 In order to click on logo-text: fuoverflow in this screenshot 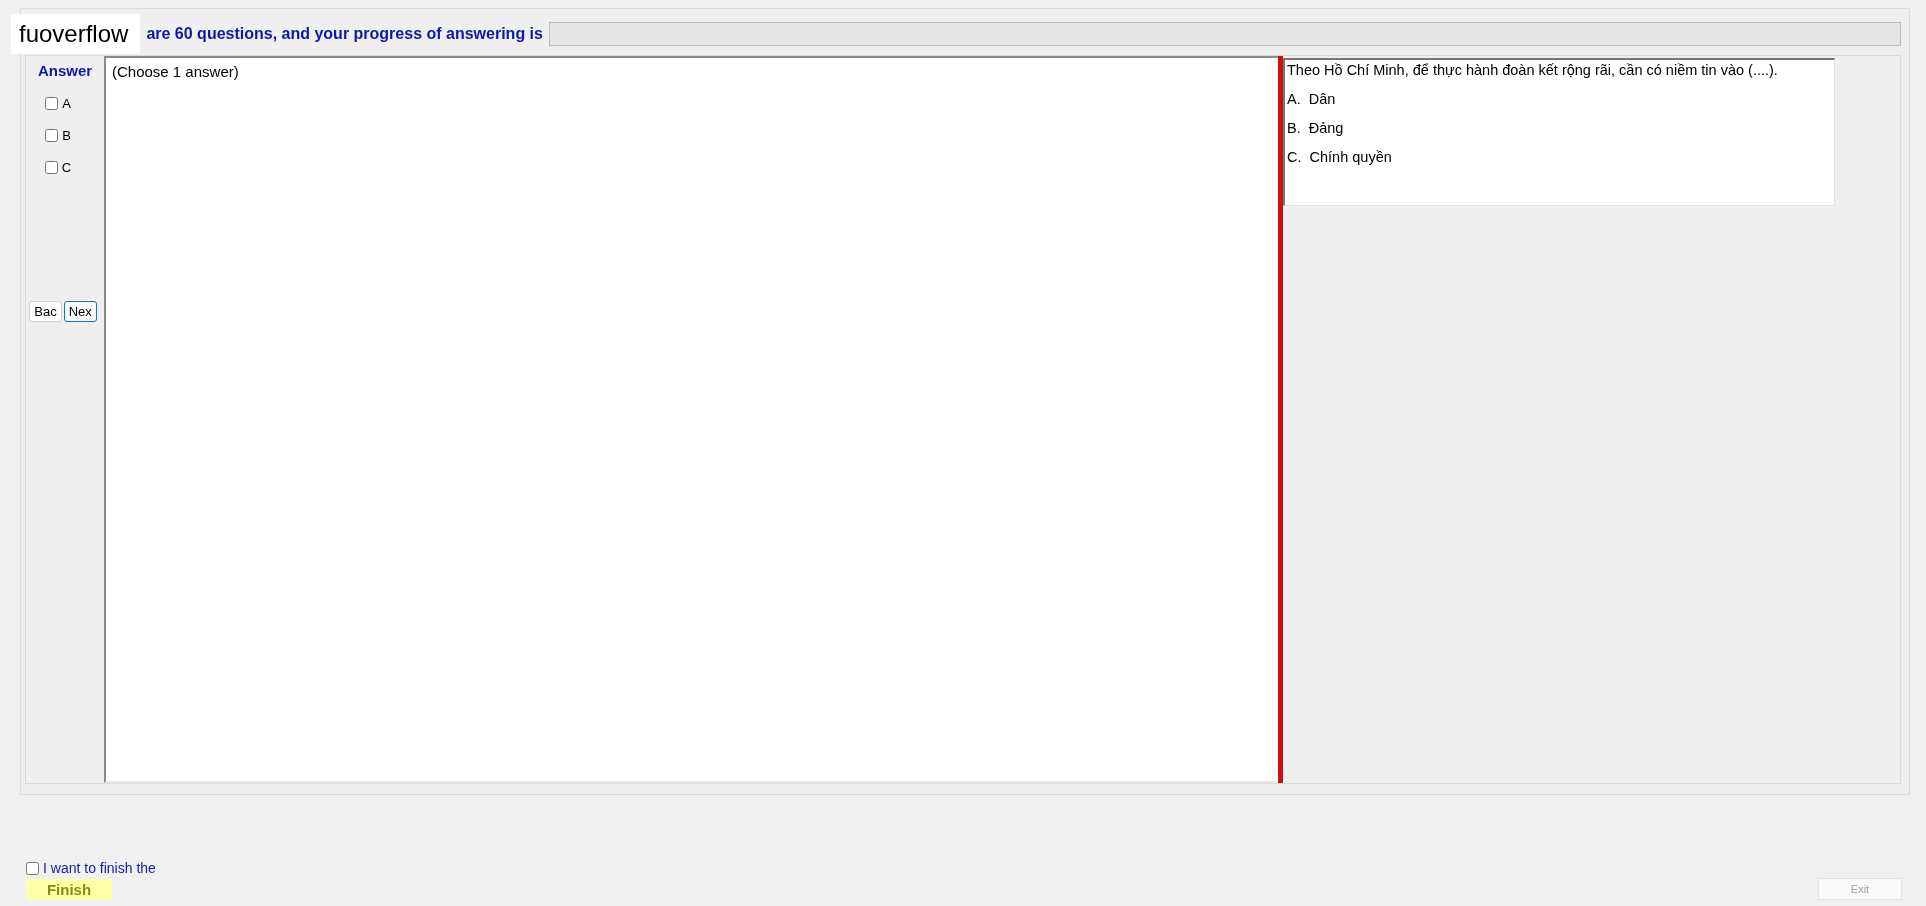, I will do `click(76, 34)`.